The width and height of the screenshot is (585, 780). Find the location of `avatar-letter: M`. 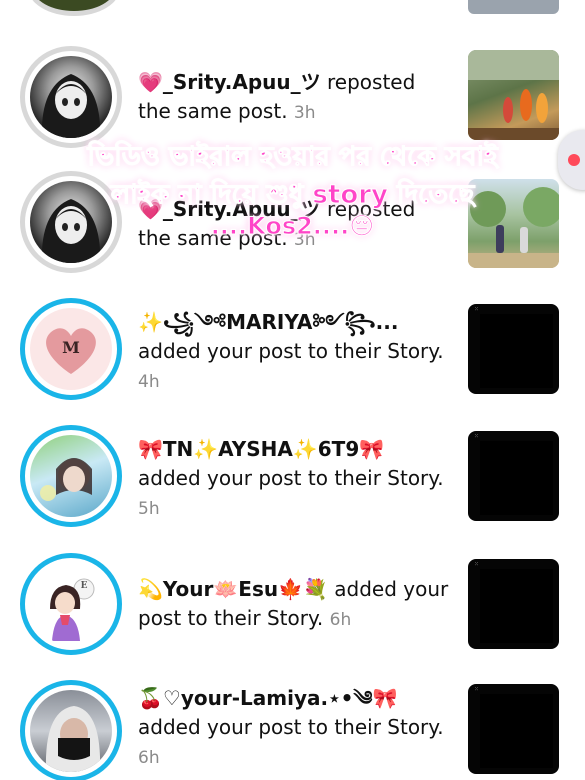

avatar-letter: M is located at coordinates (71, 347).